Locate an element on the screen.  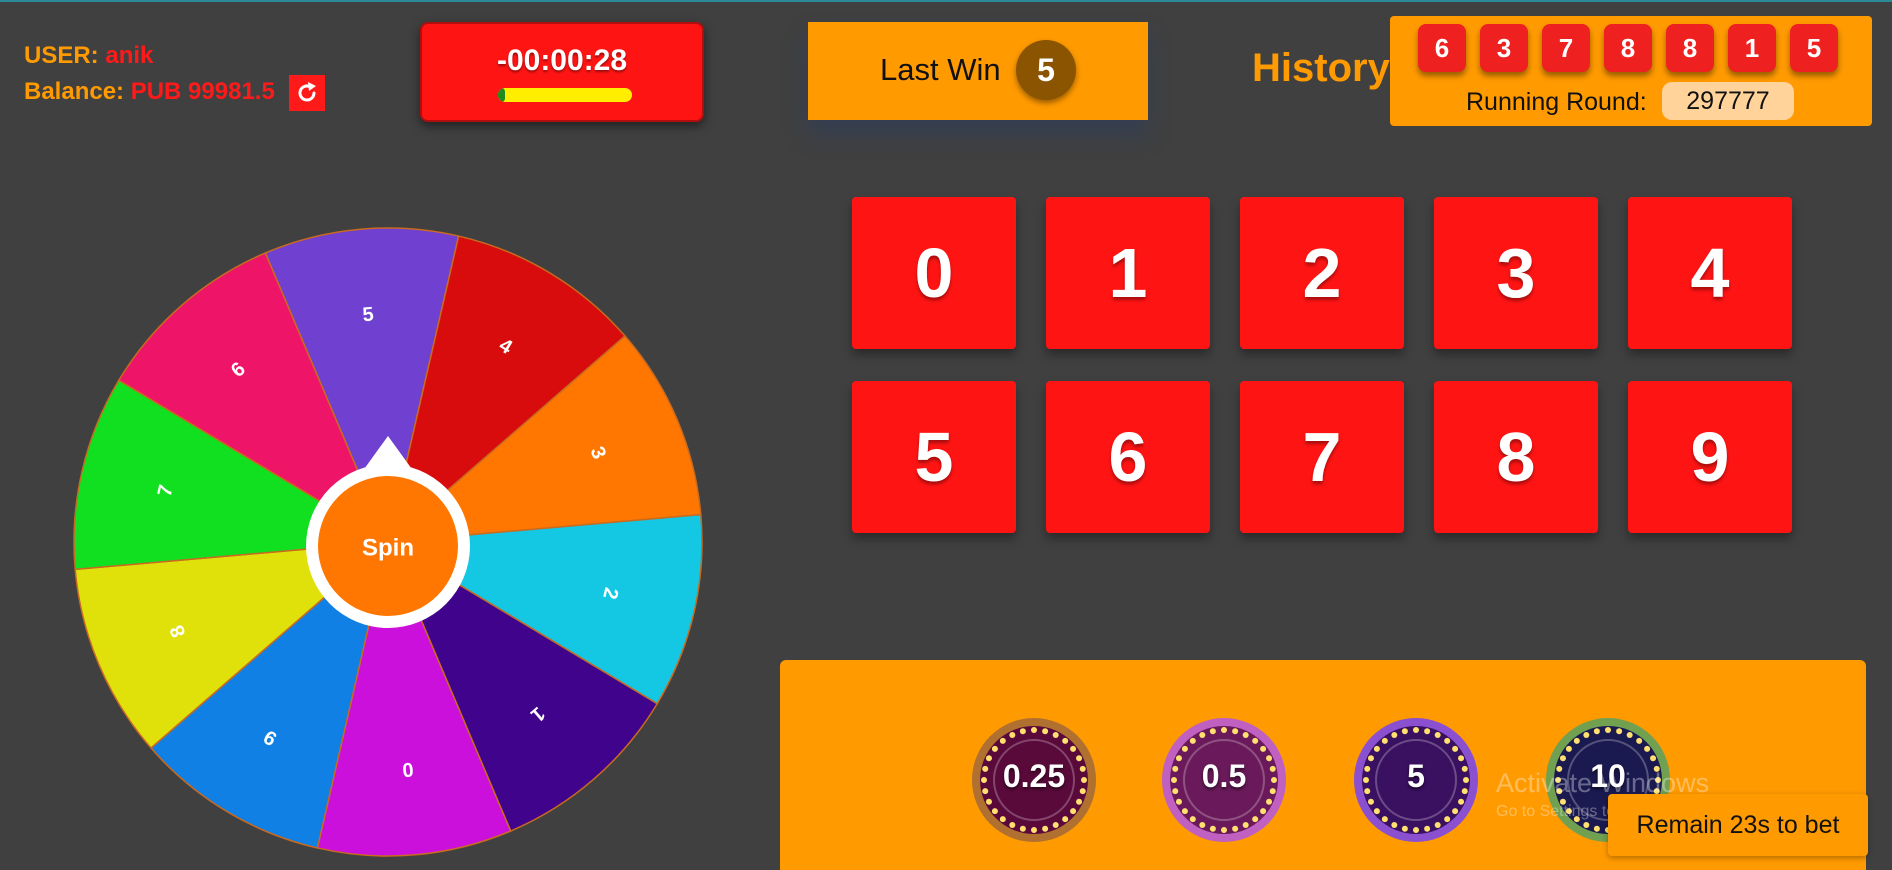
history-ball: 7 is located at coordinates (1566, 48).